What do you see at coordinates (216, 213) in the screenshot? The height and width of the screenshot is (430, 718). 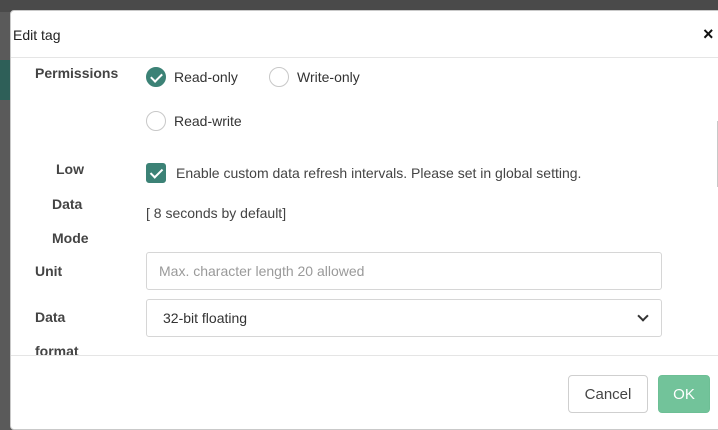 I see `refresh-default-note: [ 8 seconds by default]` at bounding box center [216, 213].